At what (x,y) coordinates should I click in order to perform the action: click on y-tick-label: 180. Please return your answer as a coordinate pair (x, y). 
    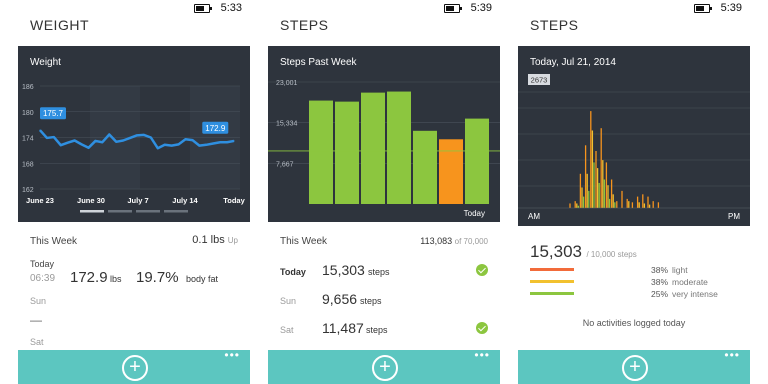
    Looking at the image, I should click on (28, 113).